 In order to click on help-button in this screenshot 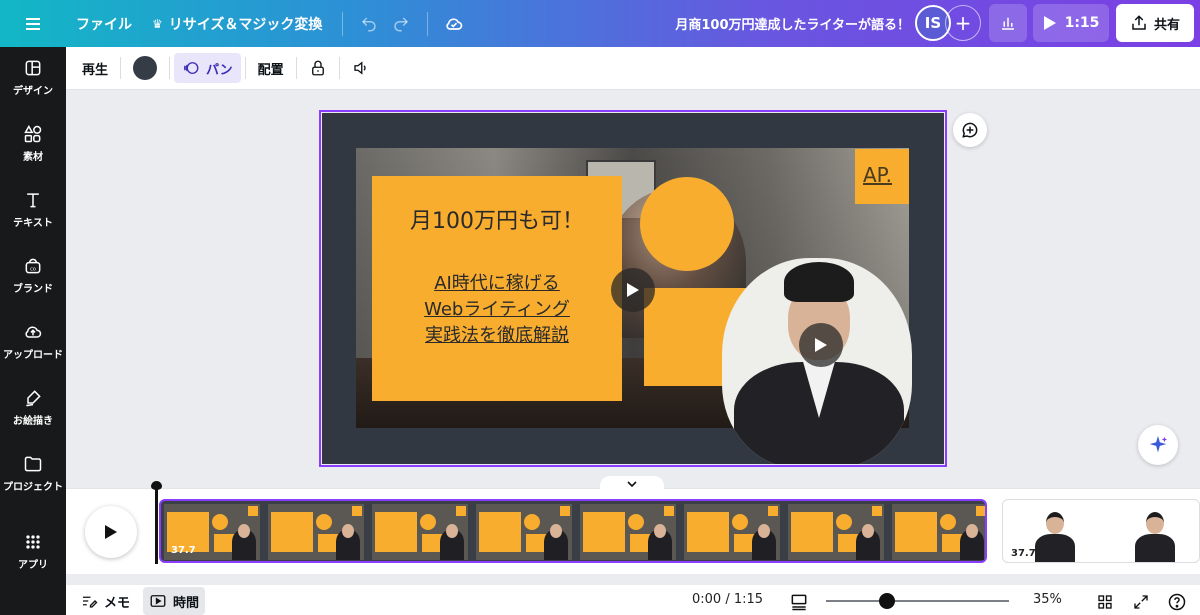, I will do `click(1177, 602)`.